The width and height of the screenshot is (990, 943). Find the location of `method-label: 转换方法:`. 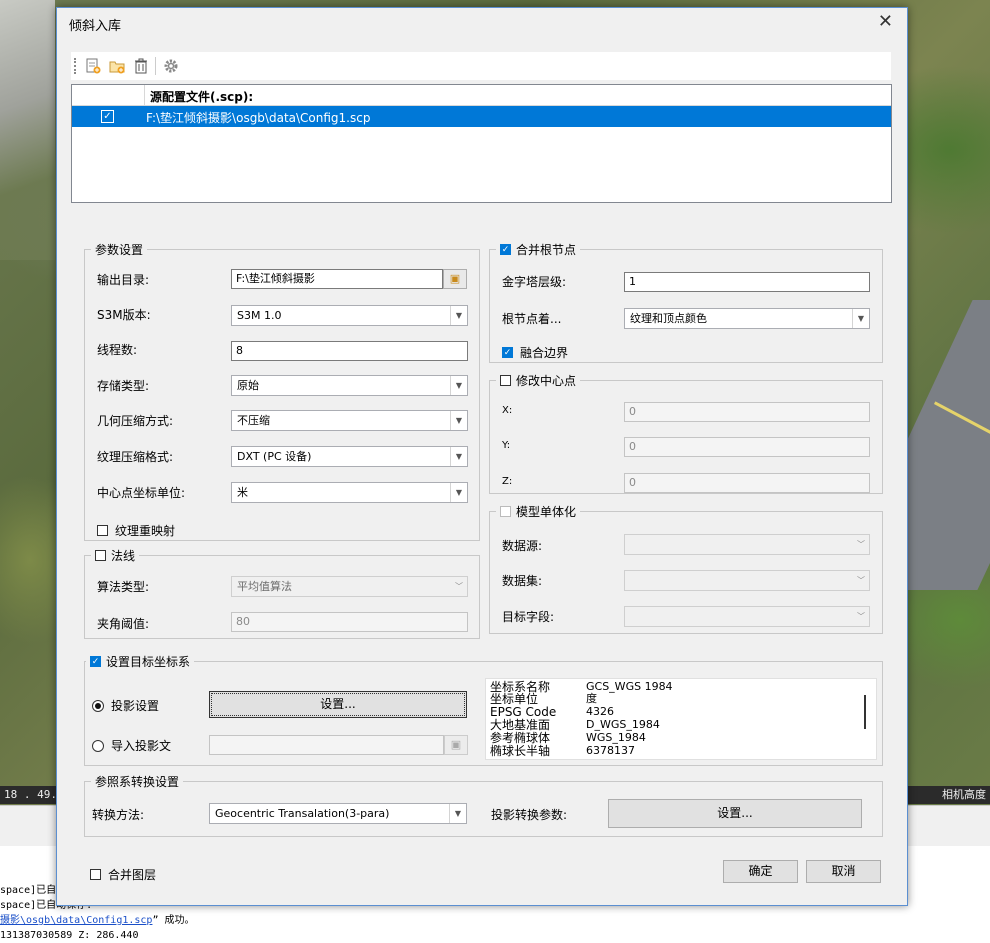

method-label: 转换方法: is located at coordinates (118, 815).